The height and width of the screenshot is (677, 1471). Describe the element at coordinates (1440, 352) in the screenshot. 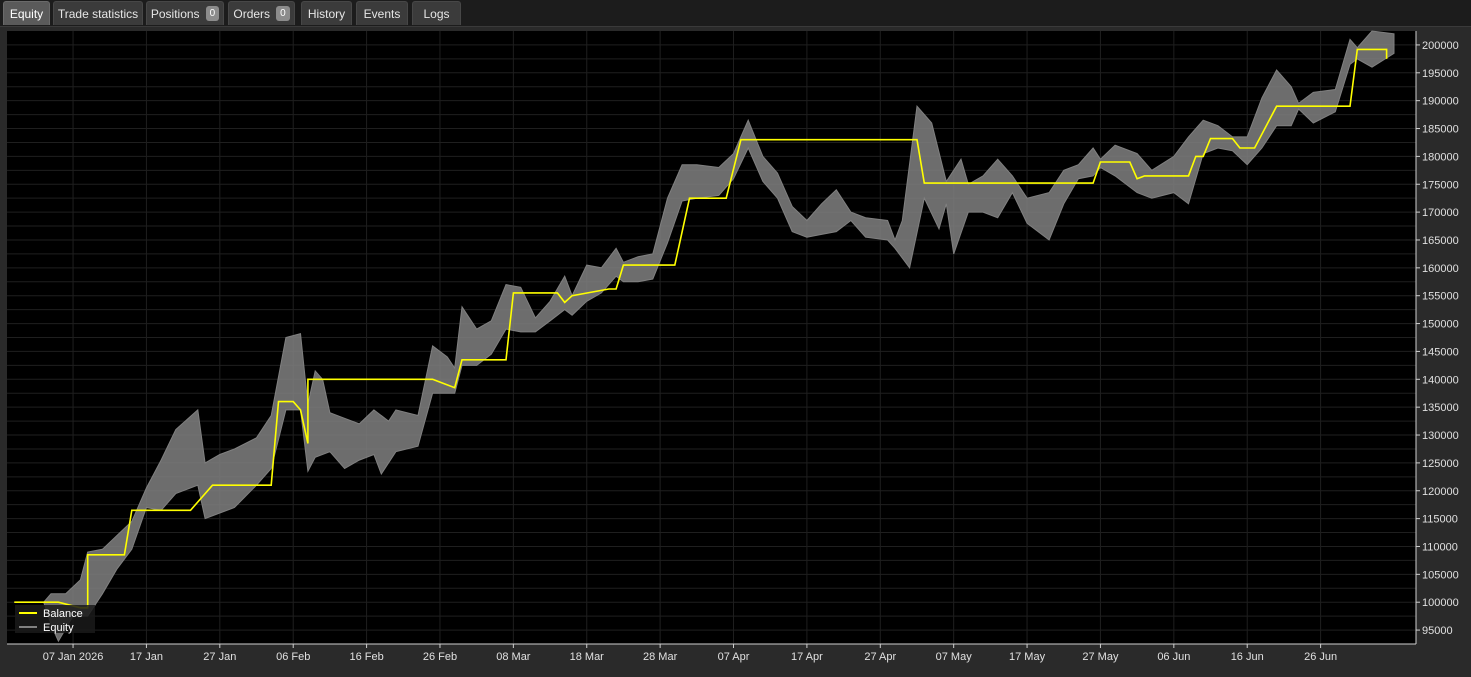

I see `y-tick-label: 145000` at that location.